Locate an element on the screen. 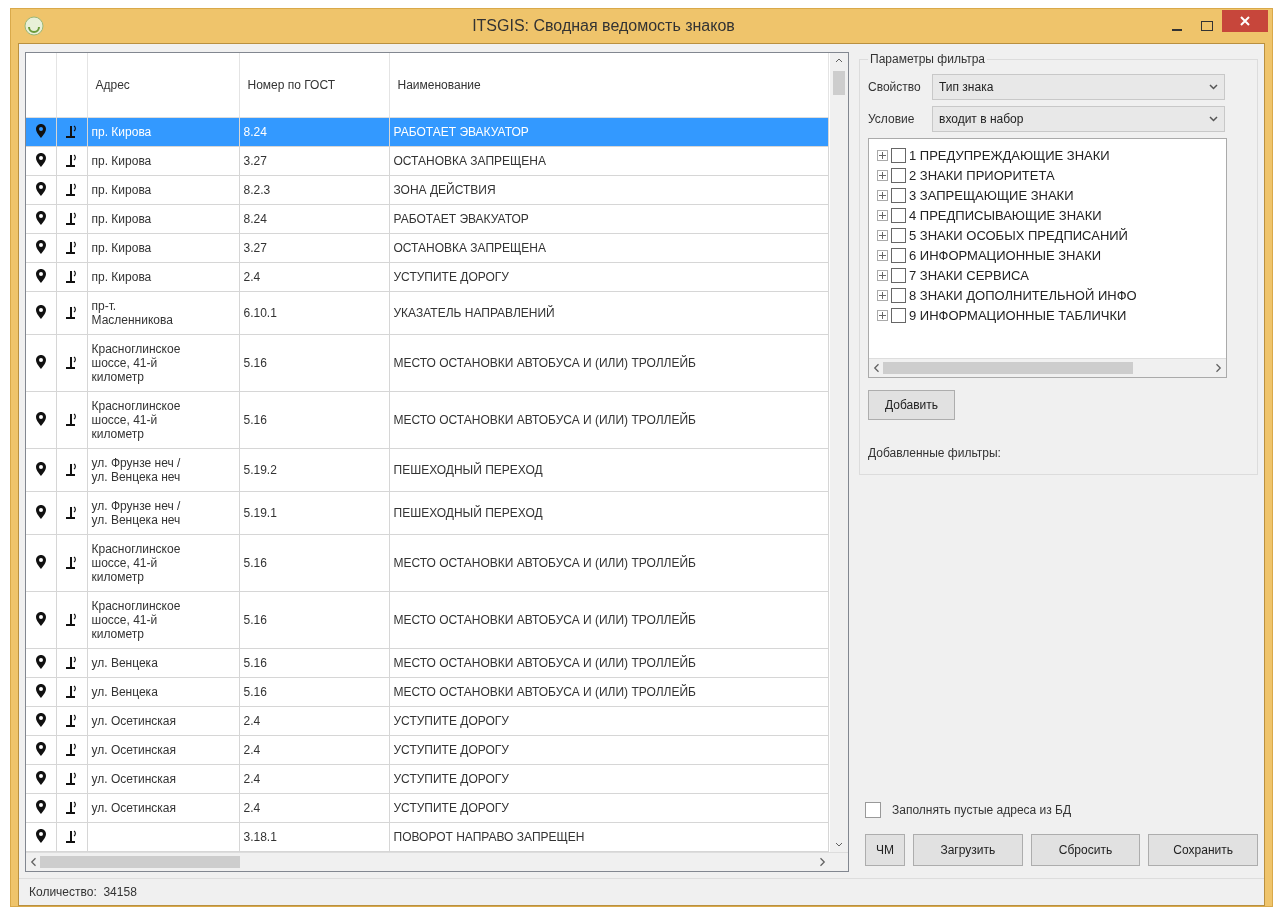 The height and width of the screenshot is (913, 1279). window-title: ITSGIS: Сводная ведомость знаков is located at coordinates (603, 26).